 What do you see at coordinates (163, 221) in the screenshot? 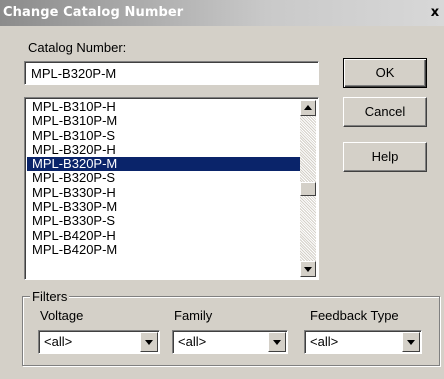
I see `list-item: MPL-B330P-S` at bounding box center [163, 221].